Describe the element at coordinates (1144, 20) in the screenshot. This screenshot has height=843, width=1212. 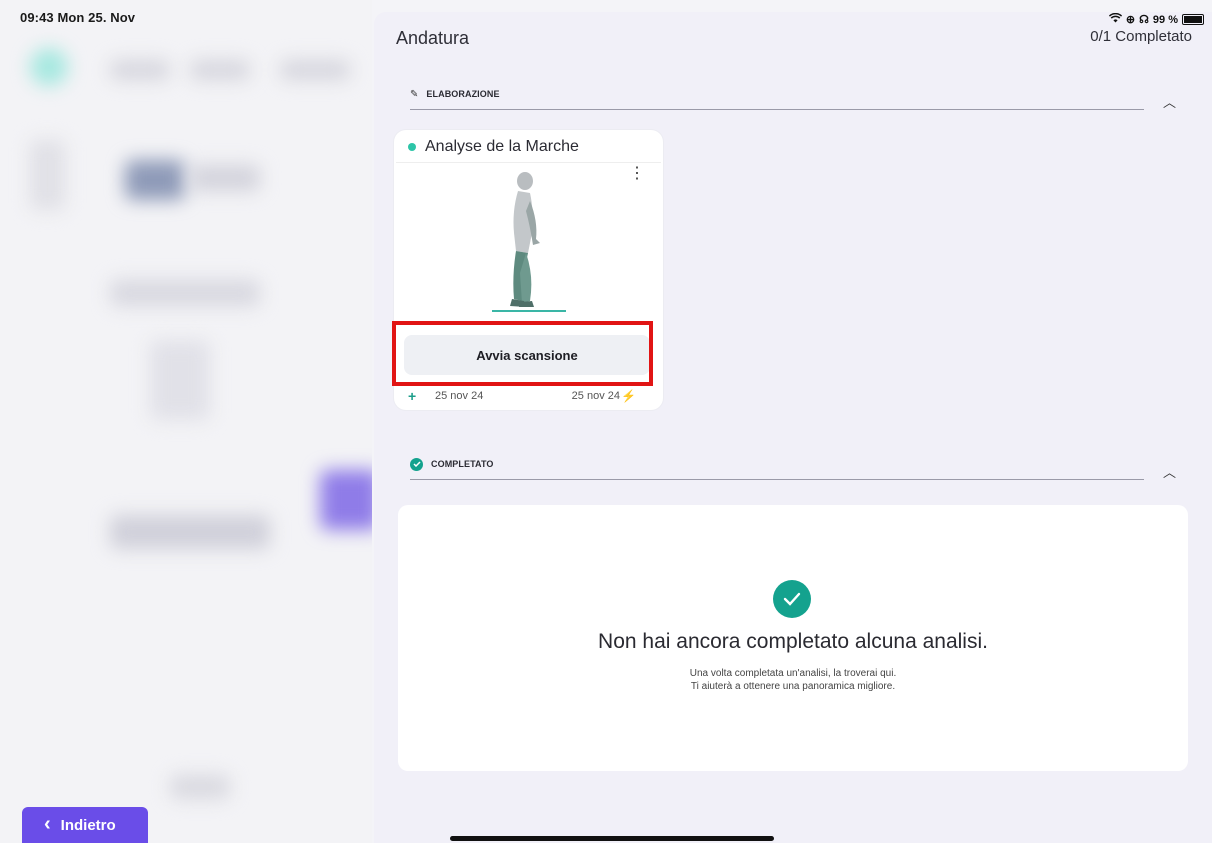
I see `headphones-icon: ☊` at that location.